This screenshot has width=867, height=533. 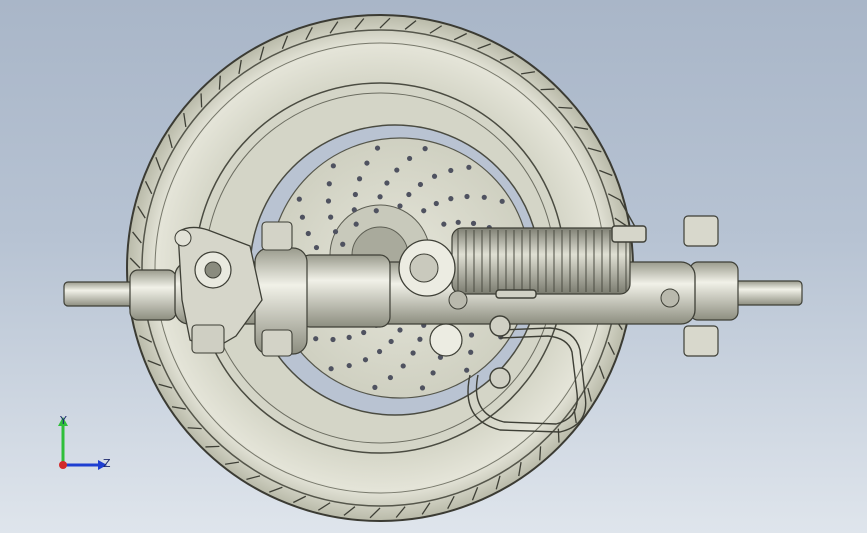 I want to click on rack-bellows, so click(x=541, y=261).